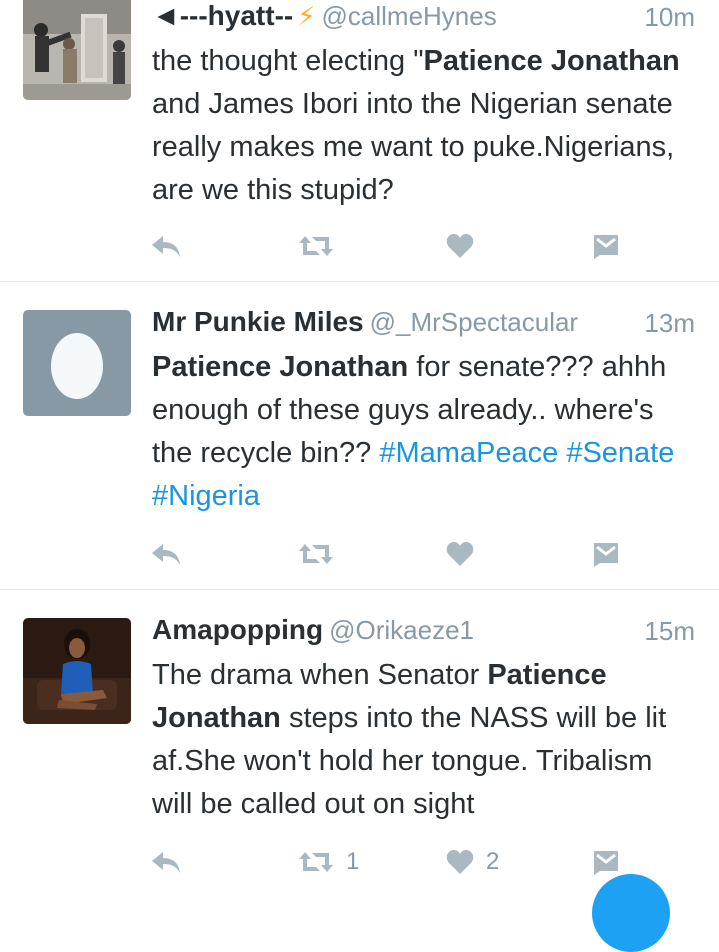  Describe the element at coordinates (474, 322) in the screenshot. I see `username: @_MrSpectacular` at that location.